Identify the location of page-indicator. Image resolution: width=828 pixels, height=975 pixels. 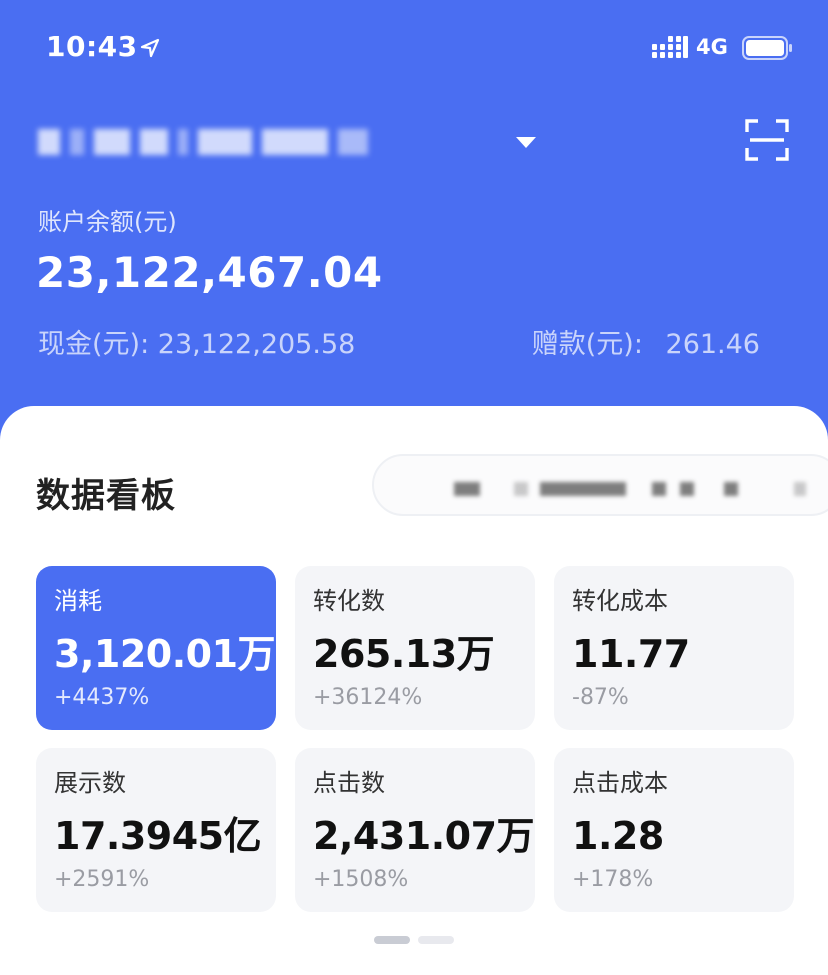
(414, 940).